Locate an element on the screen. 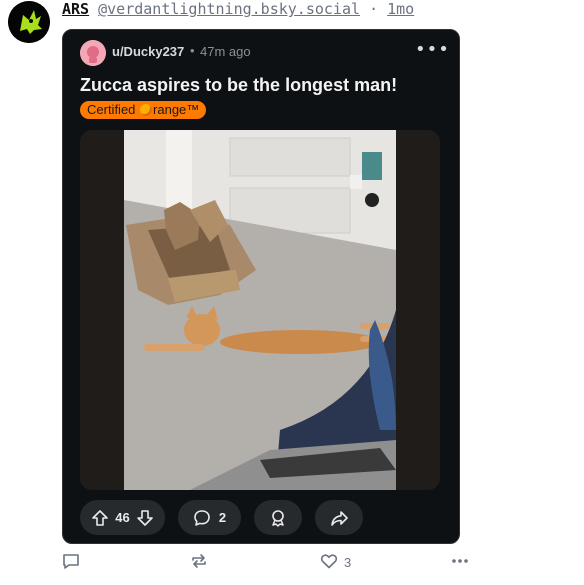  flair-text-end: range™ is located at coordinates (176, 109).